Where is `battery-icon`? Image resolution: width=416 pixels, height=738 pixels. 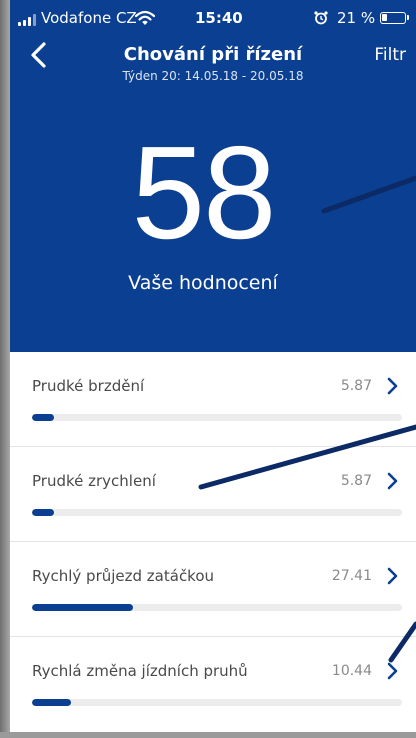
battery-icon is located at coordinates (394, 18).